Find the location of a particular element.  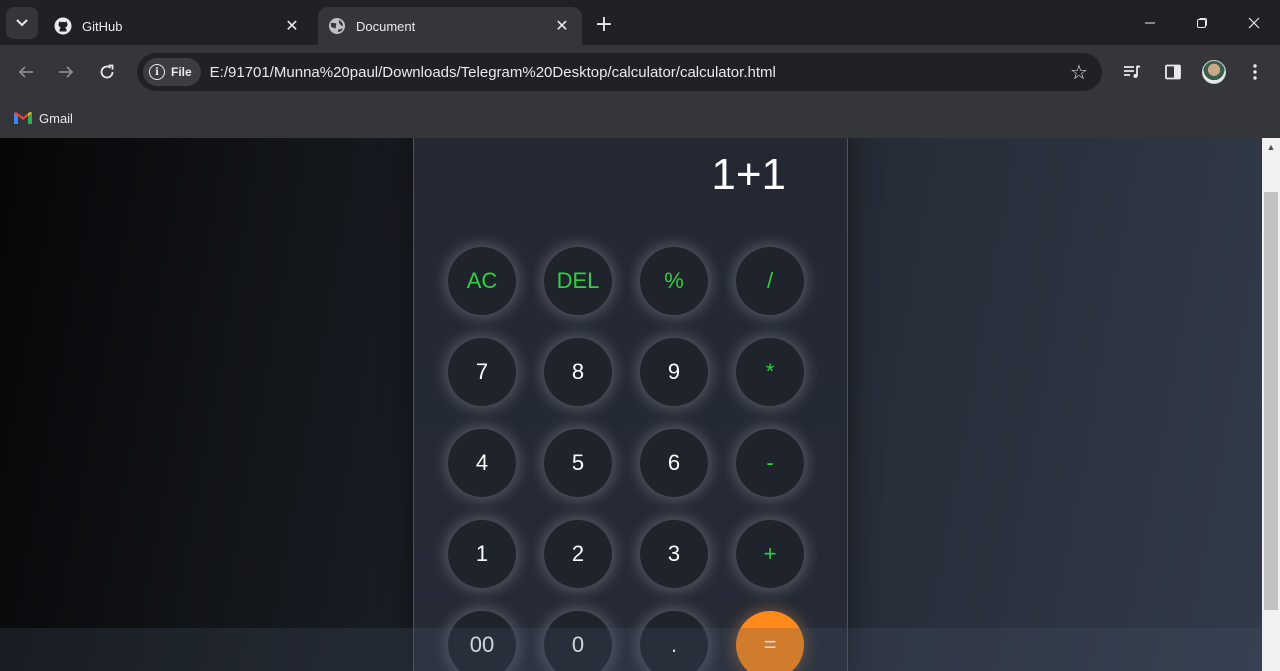

back-button is located at coordinates (26, 72).